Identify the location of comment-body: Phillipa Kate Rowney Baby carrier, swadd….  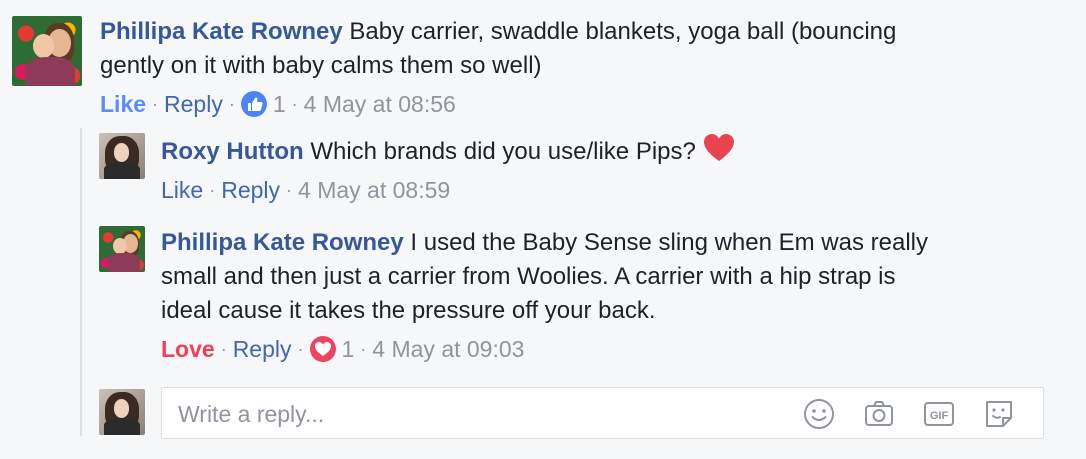
(580, 49).